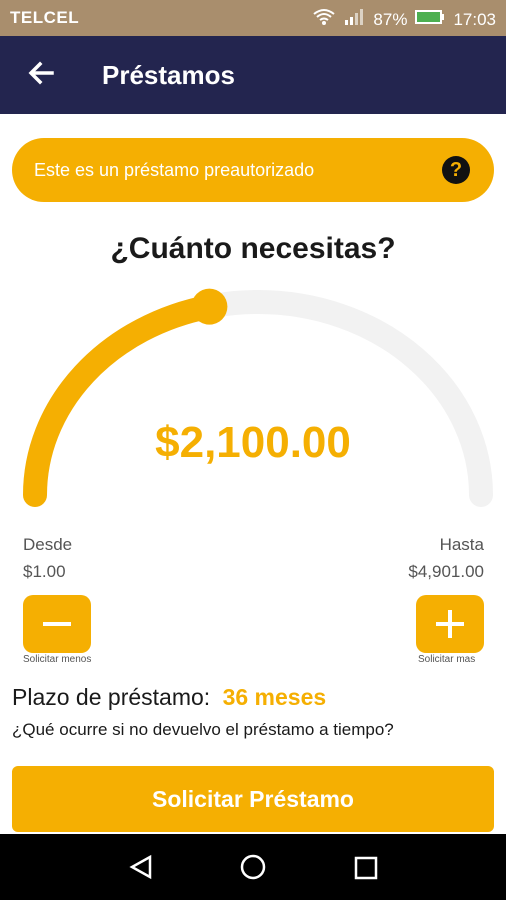  I want to click on increase-button, so click(450, 624).